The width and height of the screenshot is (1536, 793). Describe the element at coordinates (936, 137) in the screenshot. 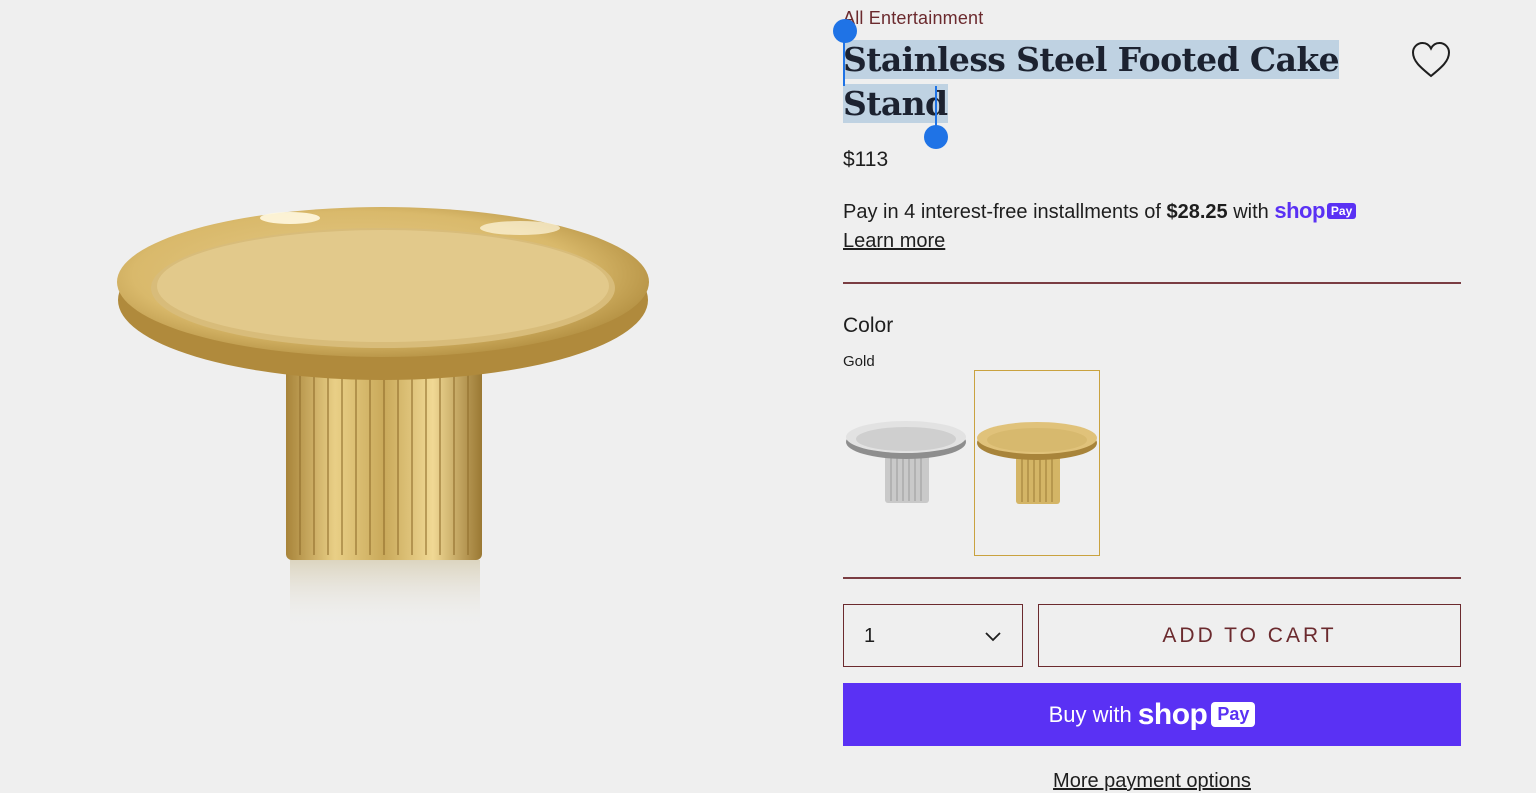

I see `selection-end-handle` at that location.